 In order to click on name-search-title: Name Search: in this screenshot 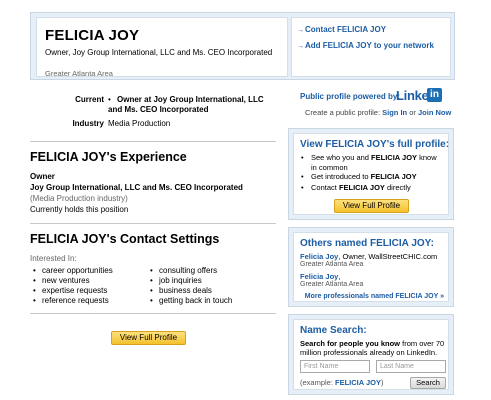, I will do `click(333, 330)`.